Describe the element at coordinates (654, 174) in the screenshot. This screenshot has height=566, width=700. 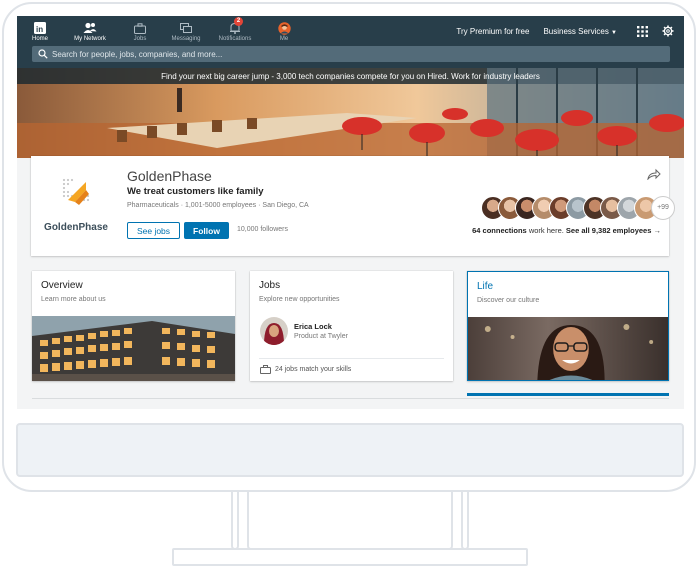
I see `share-icon` at that location.